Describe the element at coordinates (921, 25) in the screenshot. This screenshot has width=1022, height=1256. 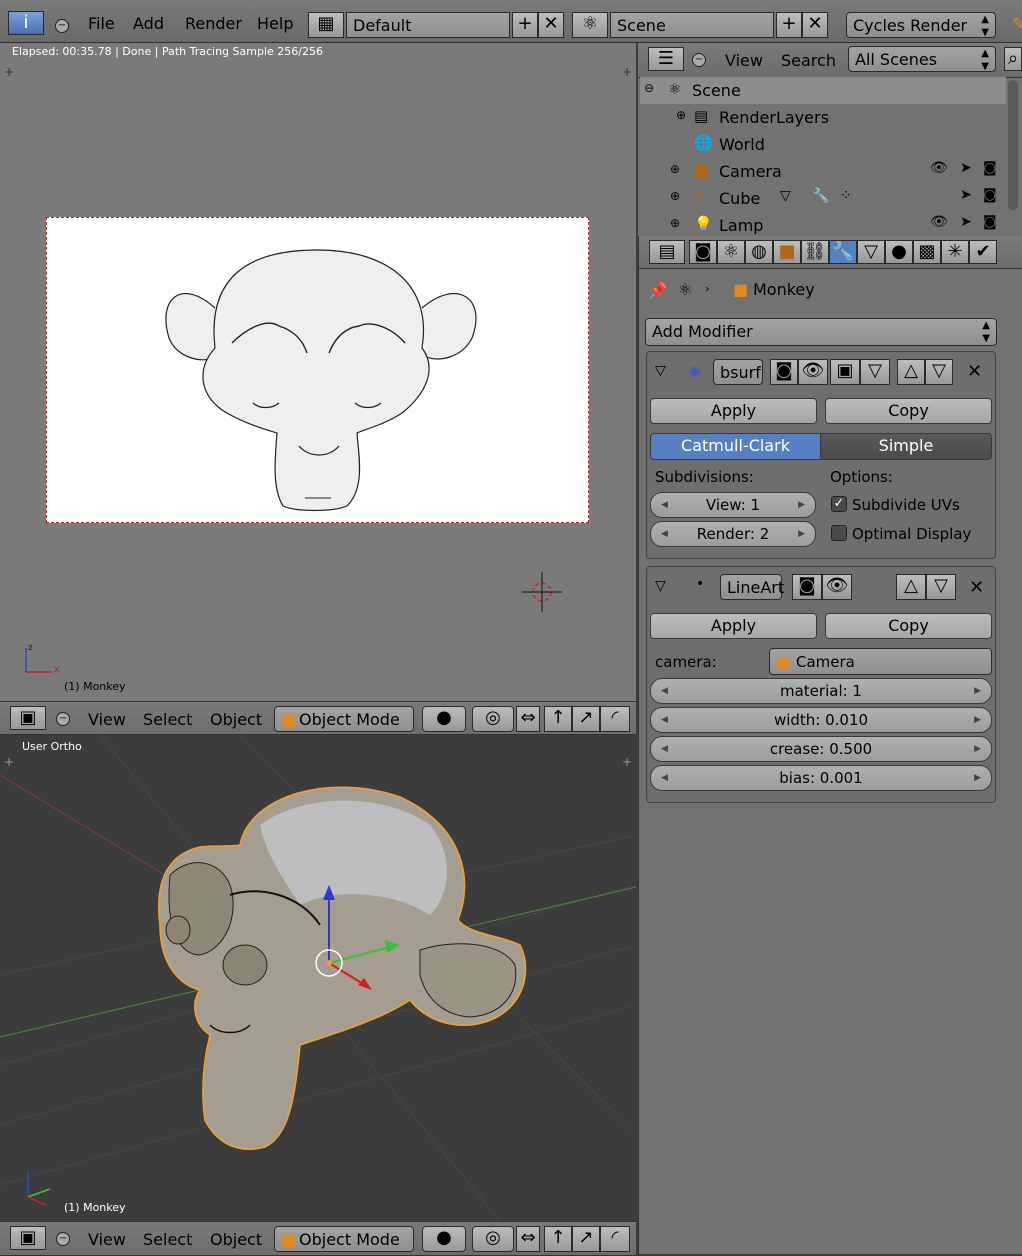
I see `render-engine-select: Cycles Render ▲ ▼` at that location.